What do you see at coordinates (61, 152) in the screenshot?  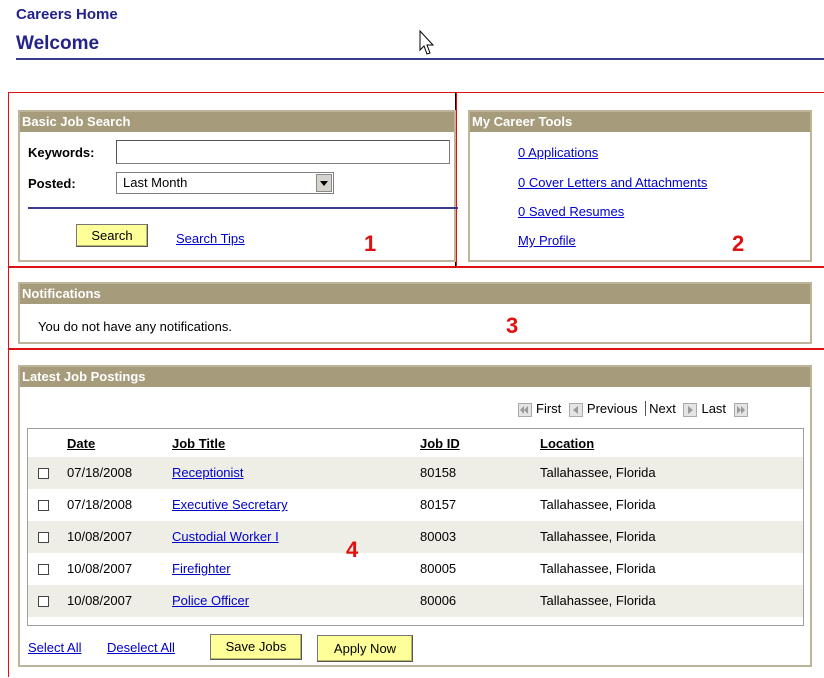 I see `keywords-label: Keywords:` at bounding box center [61, 152].